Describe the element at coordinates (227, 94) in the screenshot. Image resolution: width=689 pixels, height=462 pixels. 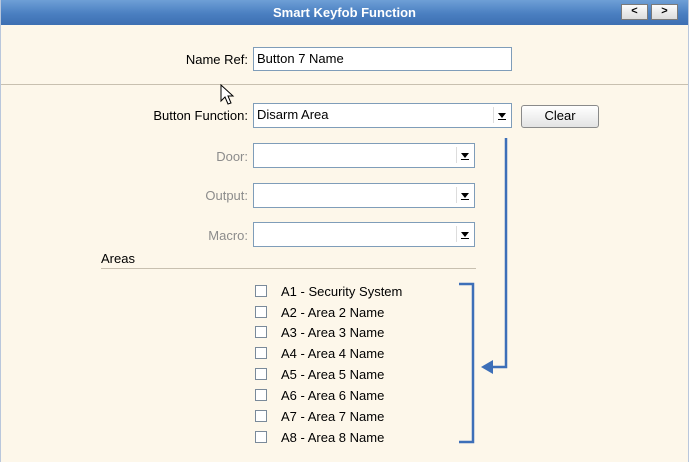
I see `mouse-pointer-icon` at that location.